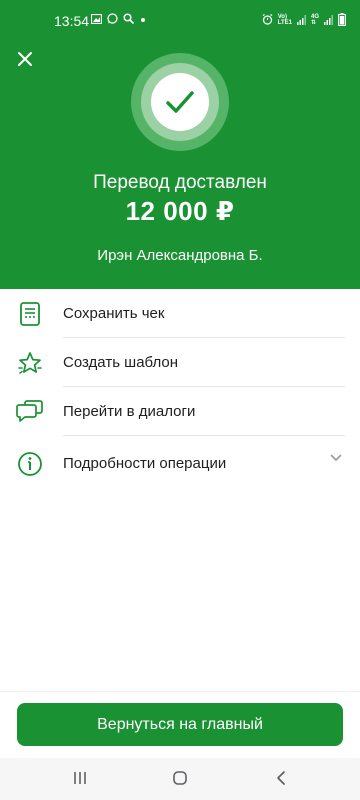 This screenshot has width=360, height=800. I want to click on data-arrows-label: ⇅, so click(313, 22).